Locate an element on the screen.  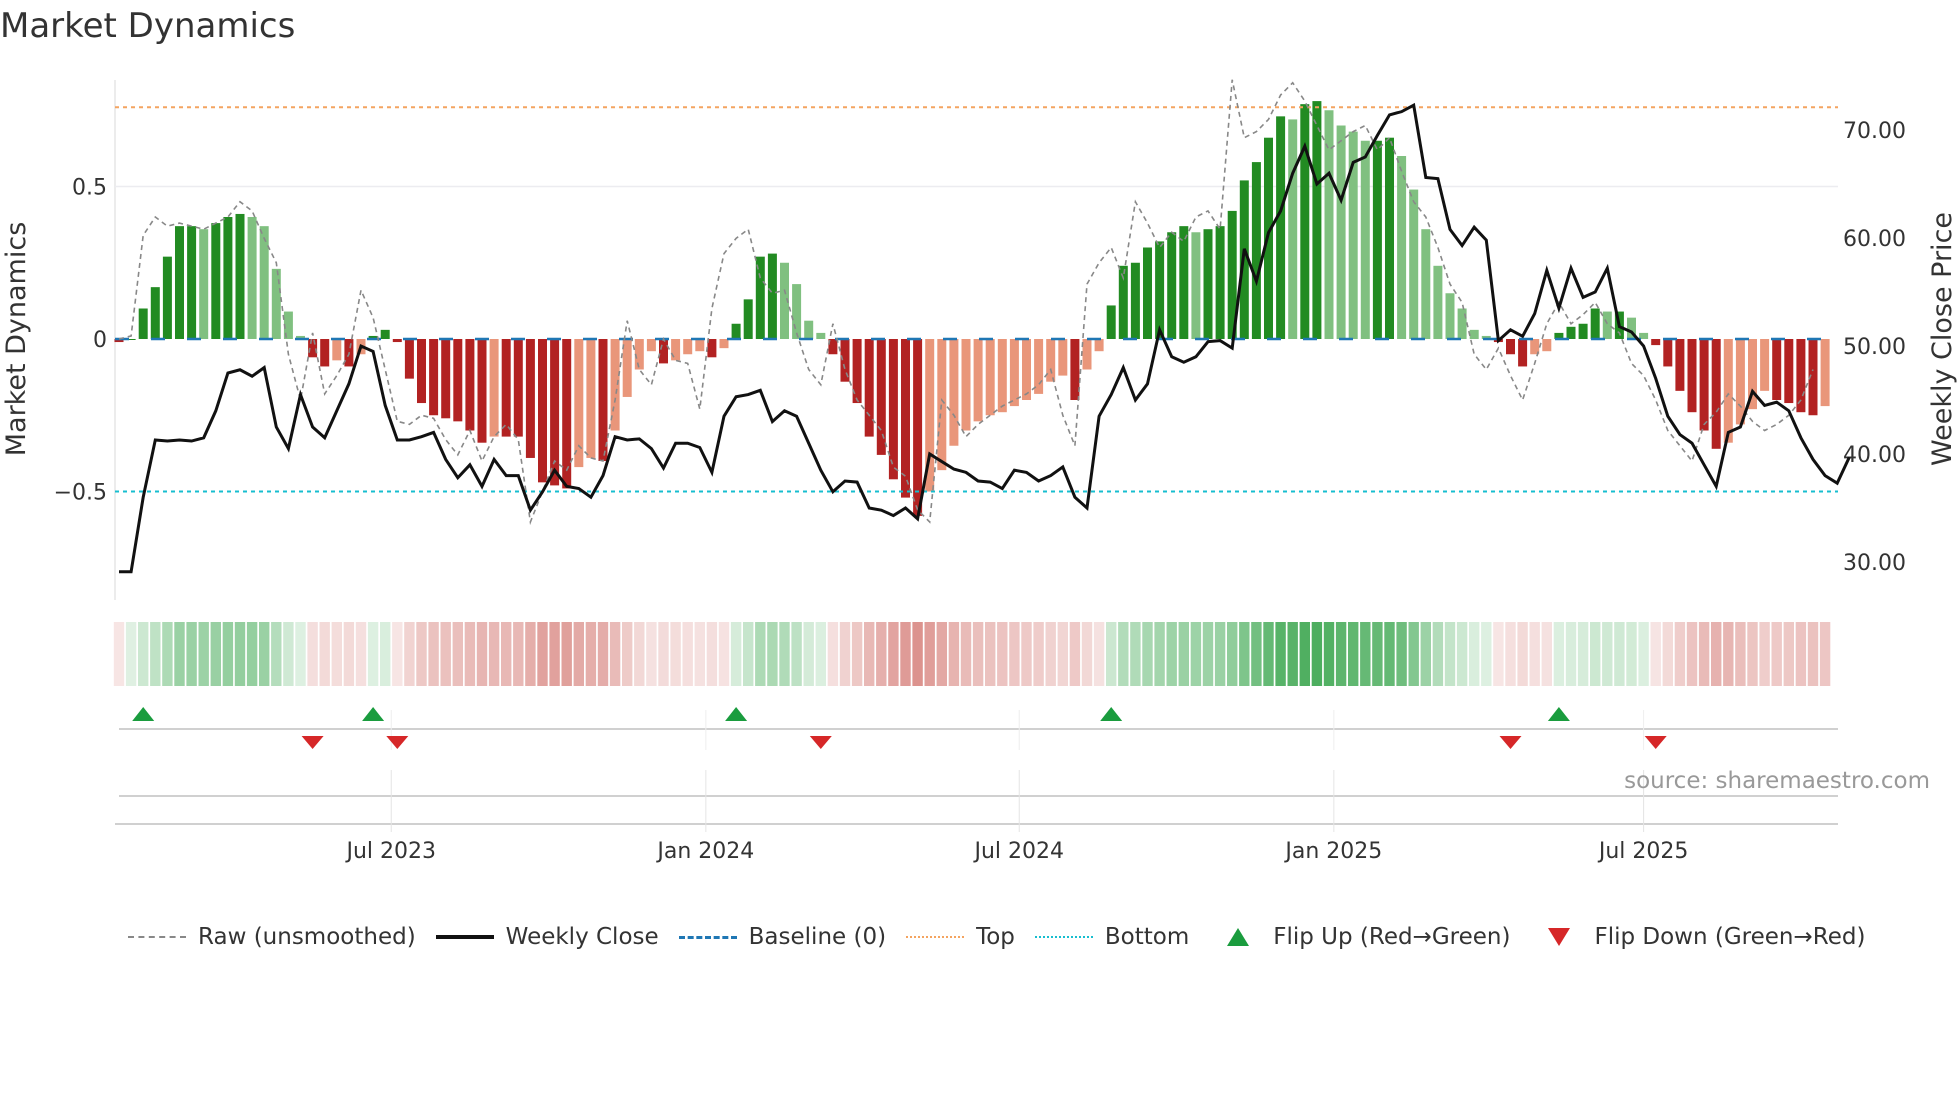
y-tick-label: −0.5 is located at coordinates (80, 493).